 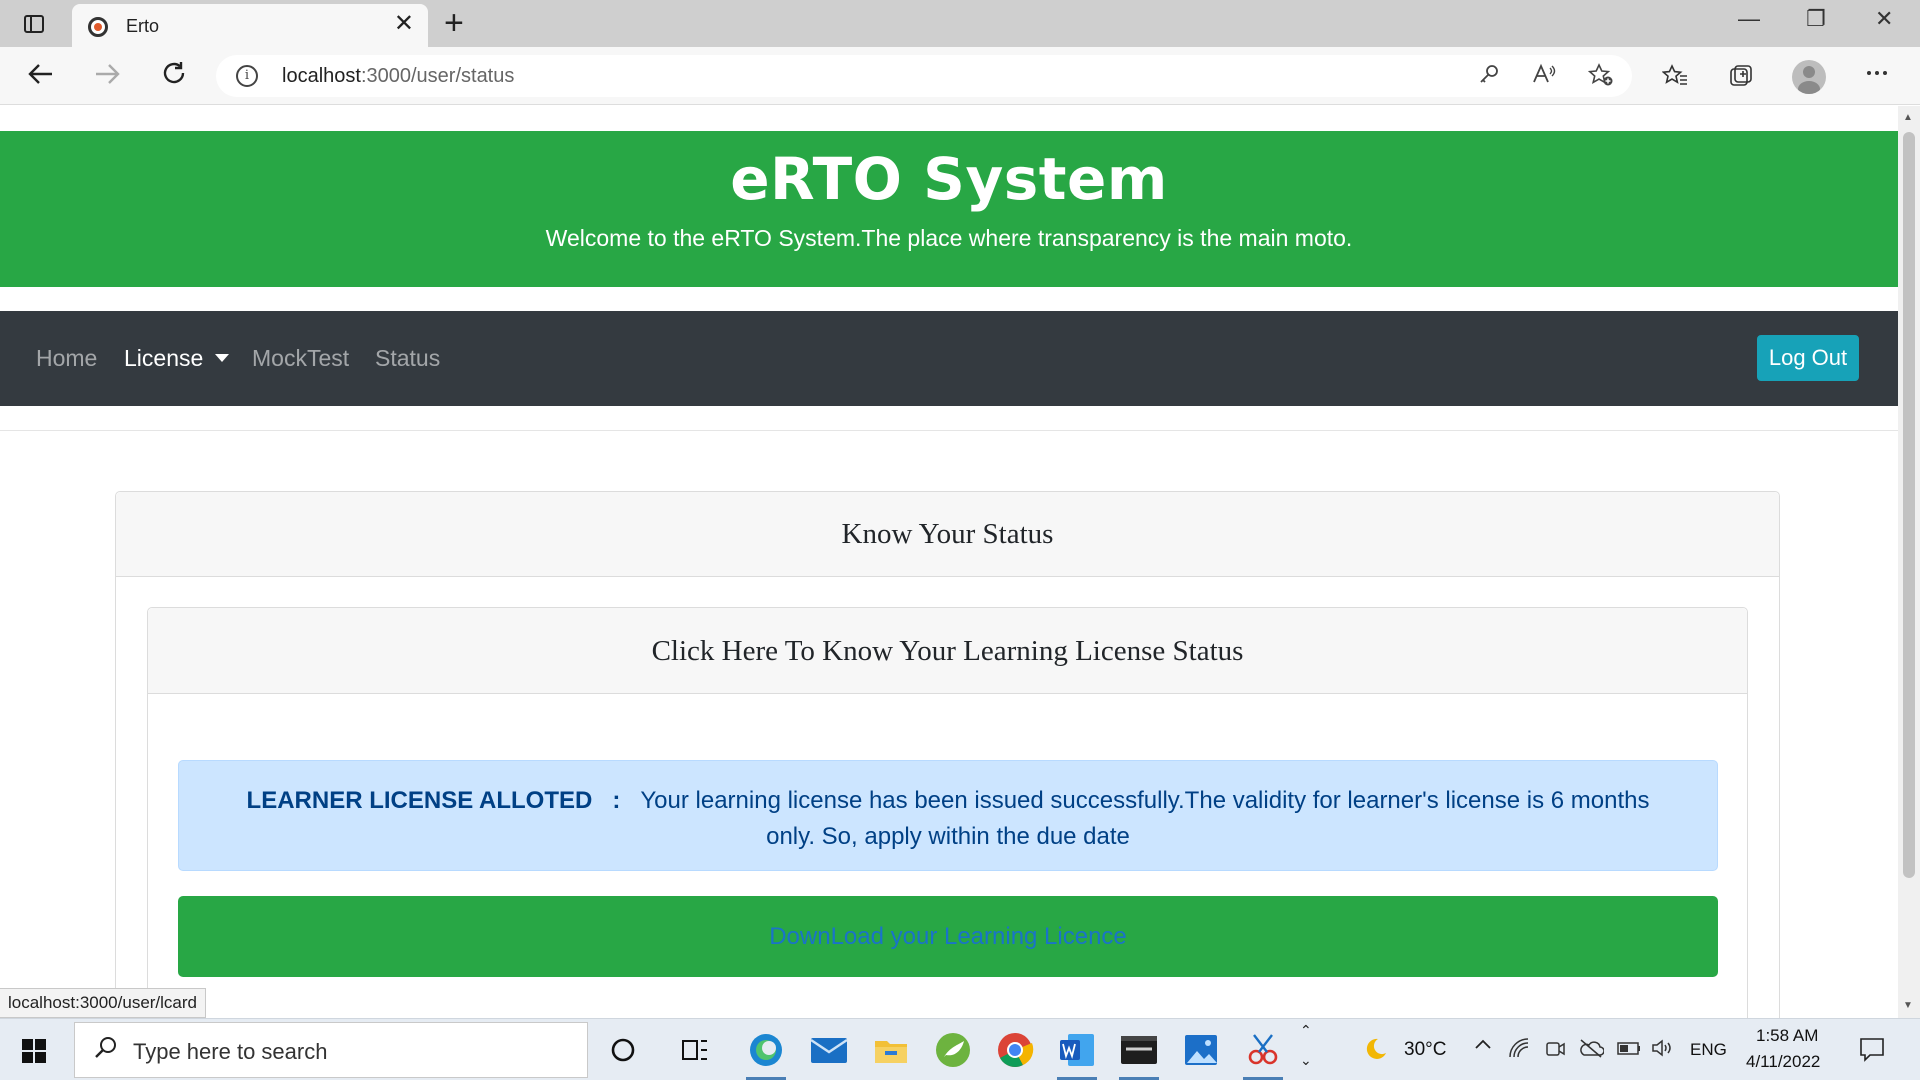 I want to click on profile-avatar, so click(x=1809, y=77).